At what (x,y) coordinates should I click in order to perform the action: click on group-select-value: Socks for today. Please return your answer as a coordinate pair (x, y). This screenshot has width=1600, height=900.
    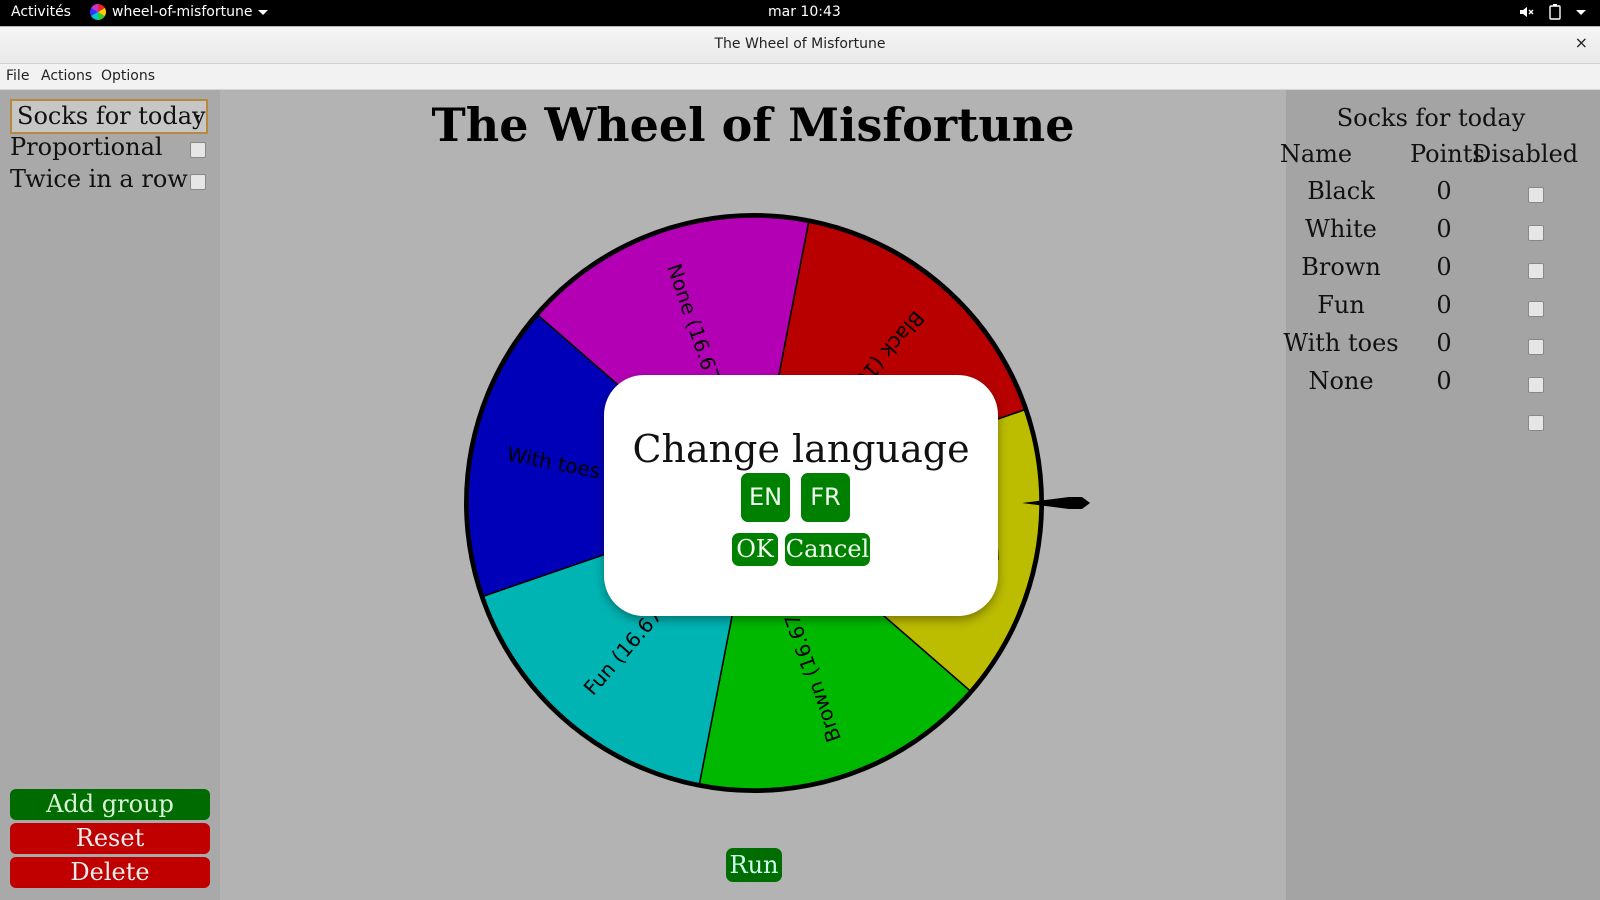
    Looking at the image, I should click on (111, 116).